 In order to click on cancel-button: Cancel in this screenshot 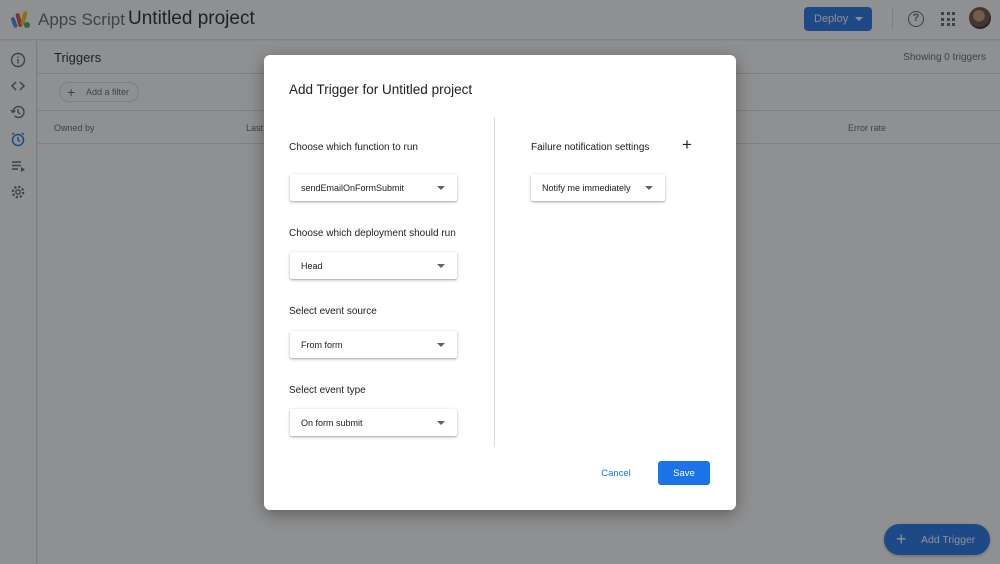, I will do `click(616, 473)`.